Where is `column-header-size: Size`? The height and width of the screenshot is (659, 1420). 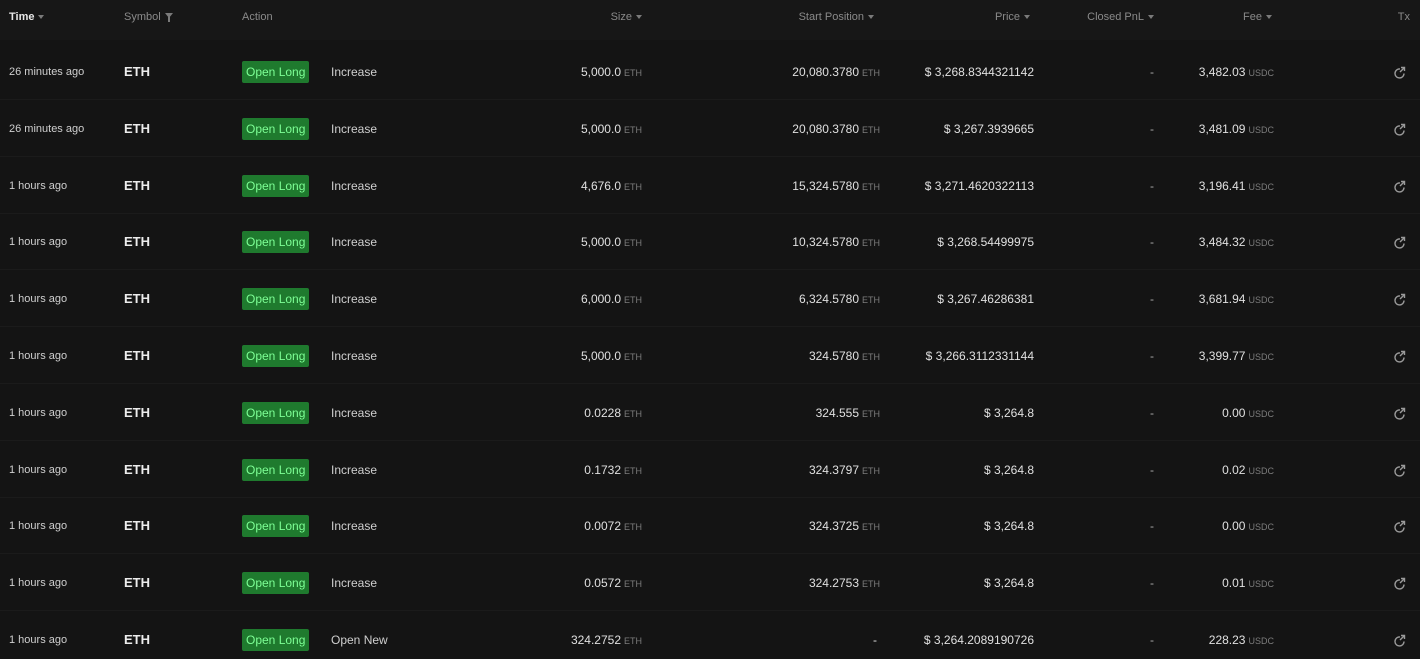 column-header-size: Size is located at coordinates (626, 17).